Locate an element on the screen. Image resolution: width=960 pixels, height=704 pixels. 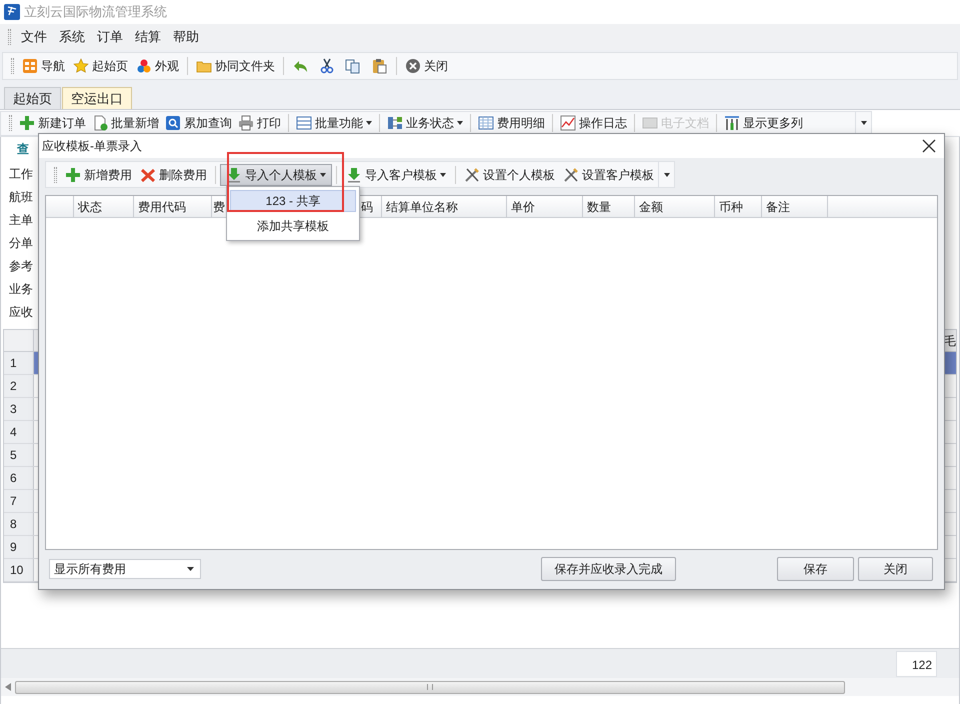
field-label: 应收 is located at coordinates (21, 312).